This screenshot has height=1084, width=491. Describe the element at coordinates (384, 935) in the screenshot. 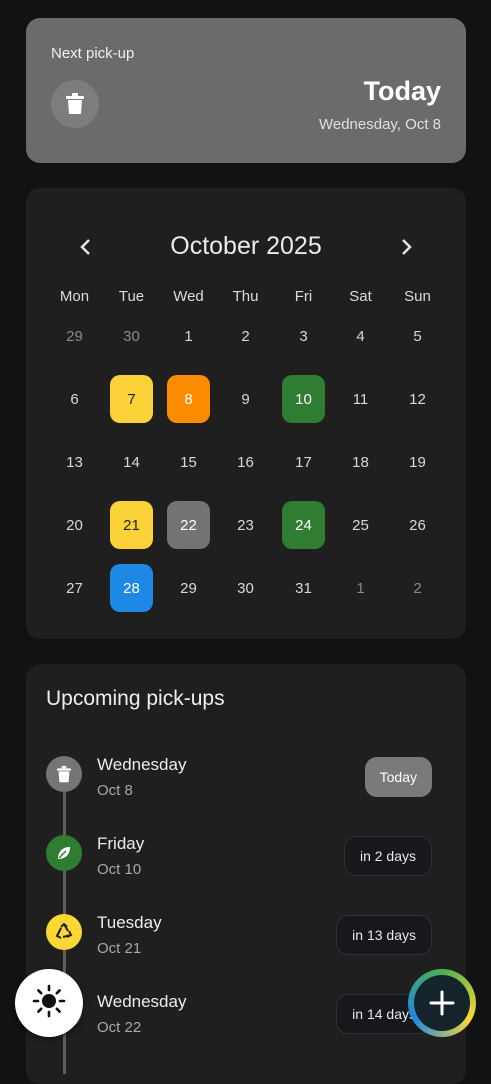

I see `upcoming-item-badge: in 13 days` at that location.